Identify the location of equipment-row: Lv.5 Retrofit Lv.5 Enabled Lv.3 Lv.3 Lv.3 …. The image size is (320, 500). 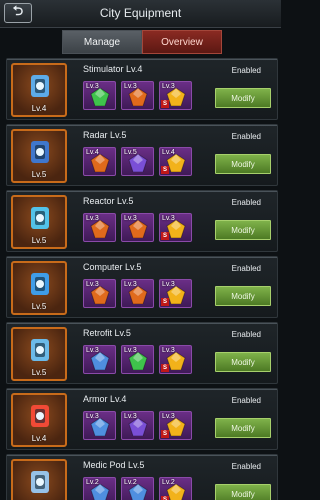
(142, 353).